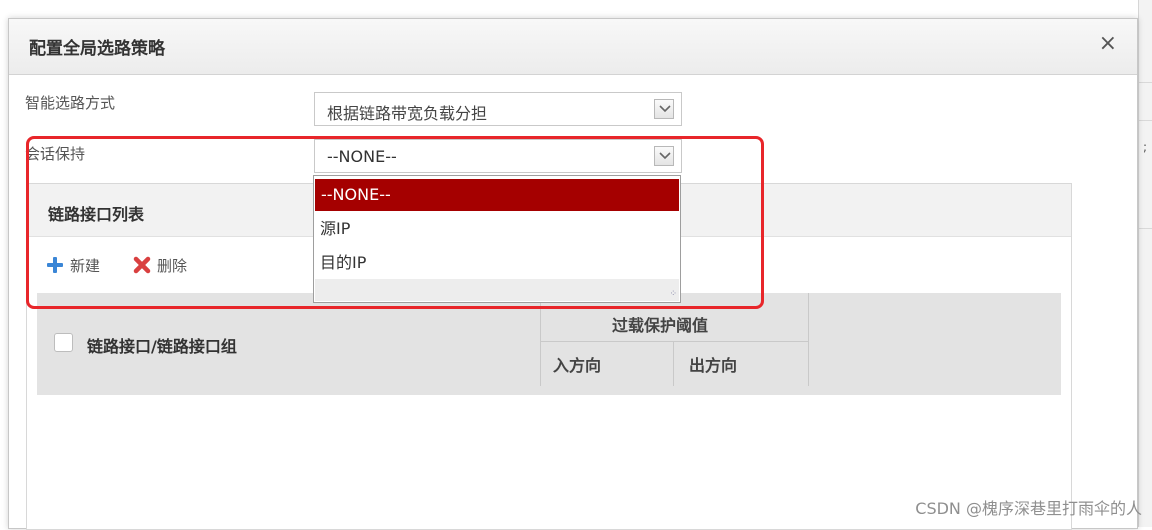 Image resolution: width=1152 pixels, height=530 pixels. What do you see at coordinates (55, 265) in the screenshot?
I see `plus-icon` at bounding box center [55, 265].